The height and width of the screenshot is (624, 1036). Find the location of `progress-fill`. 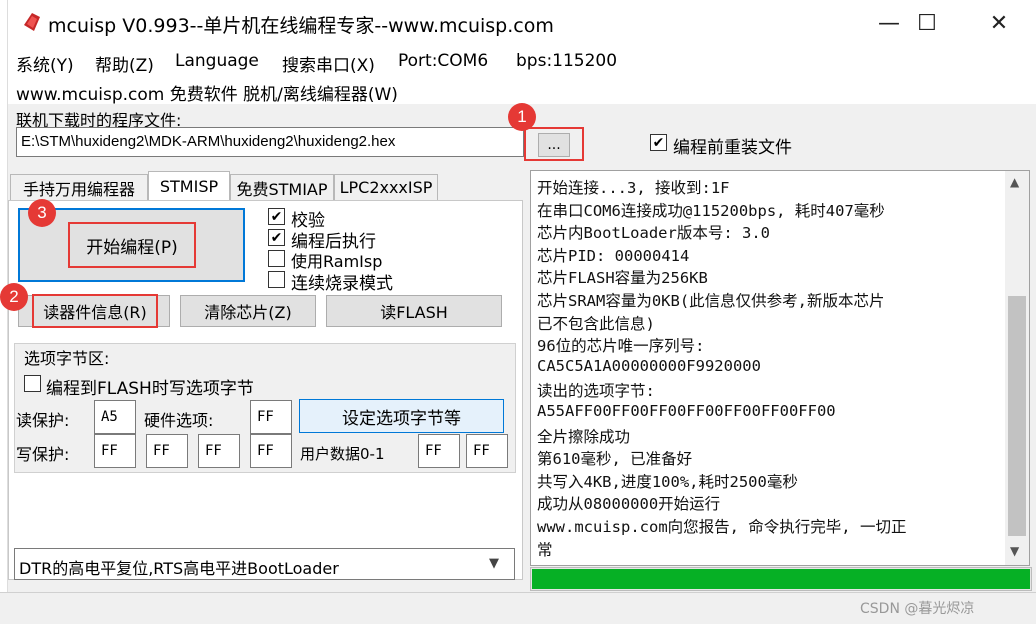

progress-fill is located at coordinates (781, 579).